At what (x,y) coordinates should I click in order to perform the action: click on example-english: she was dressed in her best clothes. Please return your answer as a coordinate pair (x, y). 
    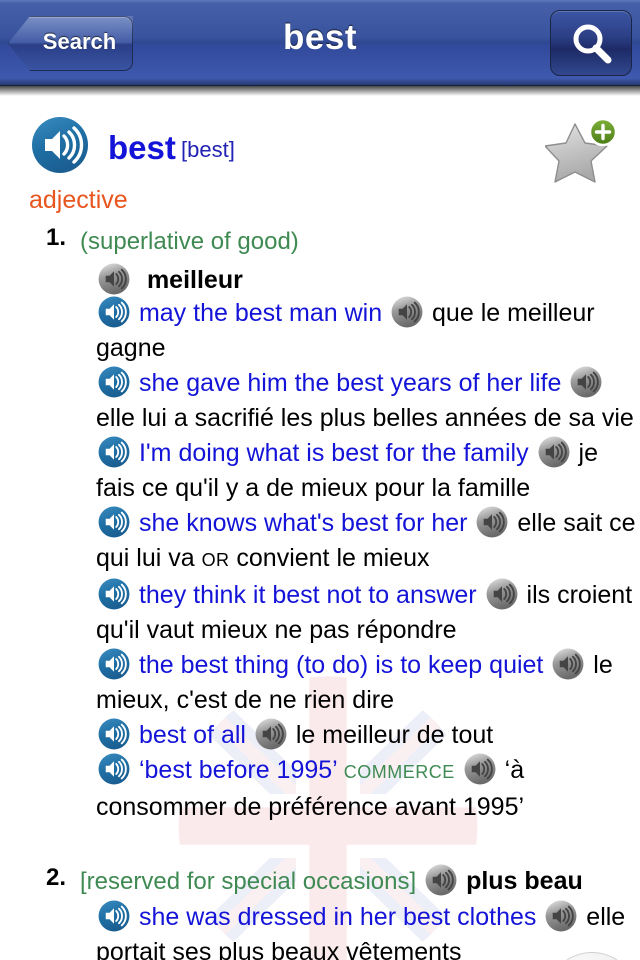
    Looking at the image, I should click on (337, 917).